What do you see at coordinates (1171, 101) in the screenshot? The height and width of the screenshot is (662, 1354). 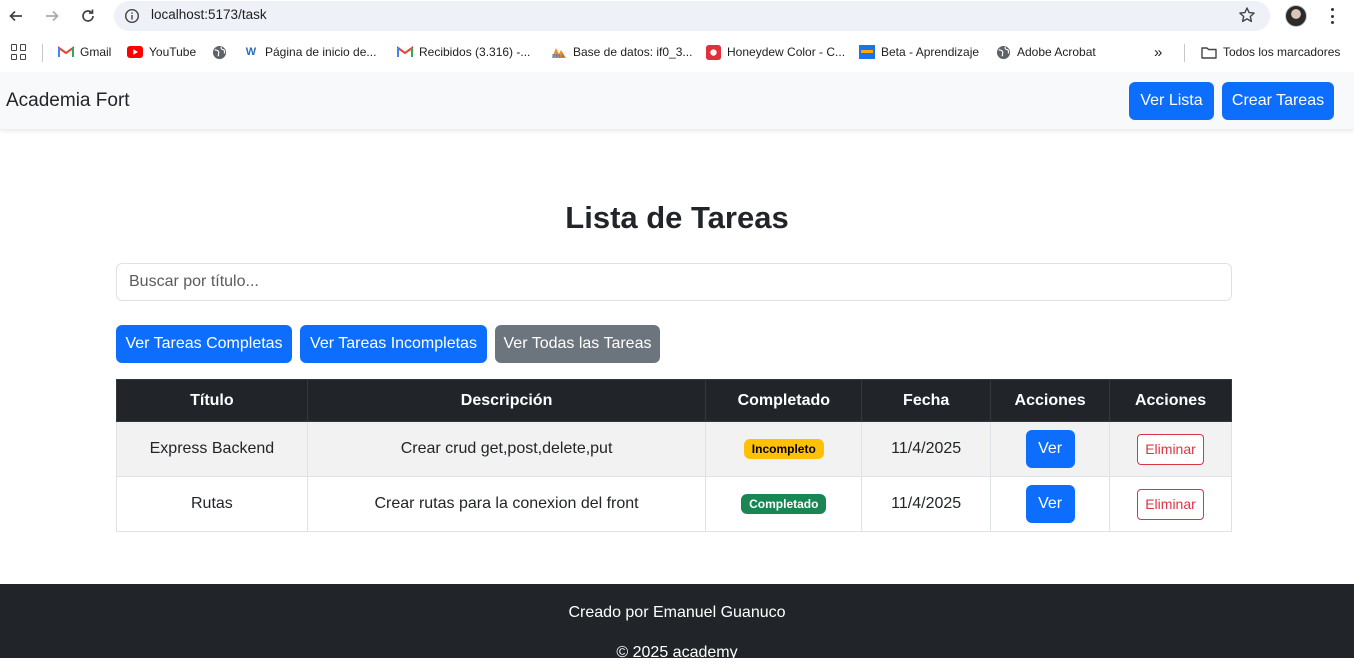 I see `ver-lista-button: Ver Lista` at bounding box center [1171, 101].